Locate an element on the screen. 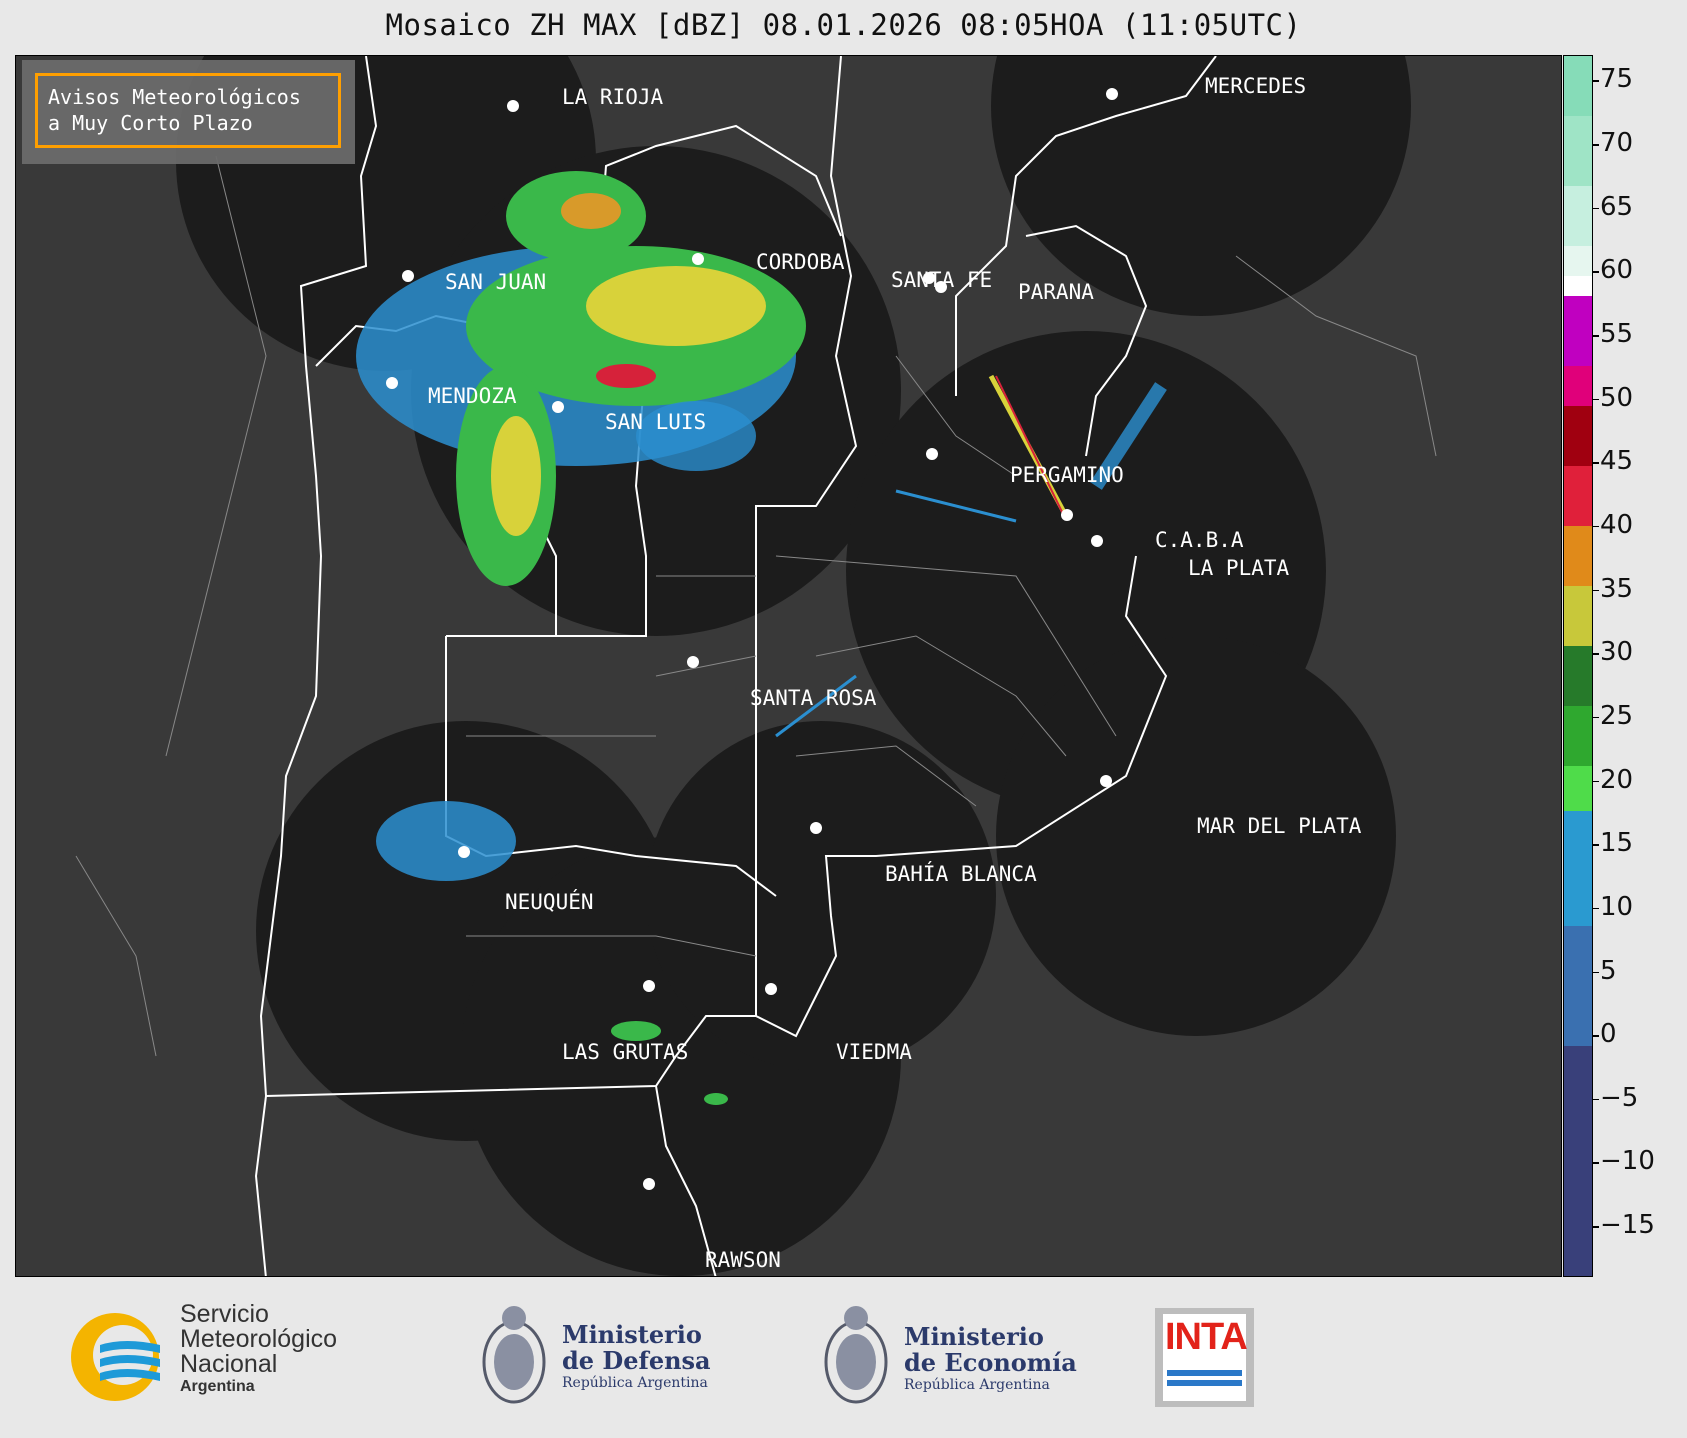  city-label: LA PLATA is located at coordinates (1239, 568).